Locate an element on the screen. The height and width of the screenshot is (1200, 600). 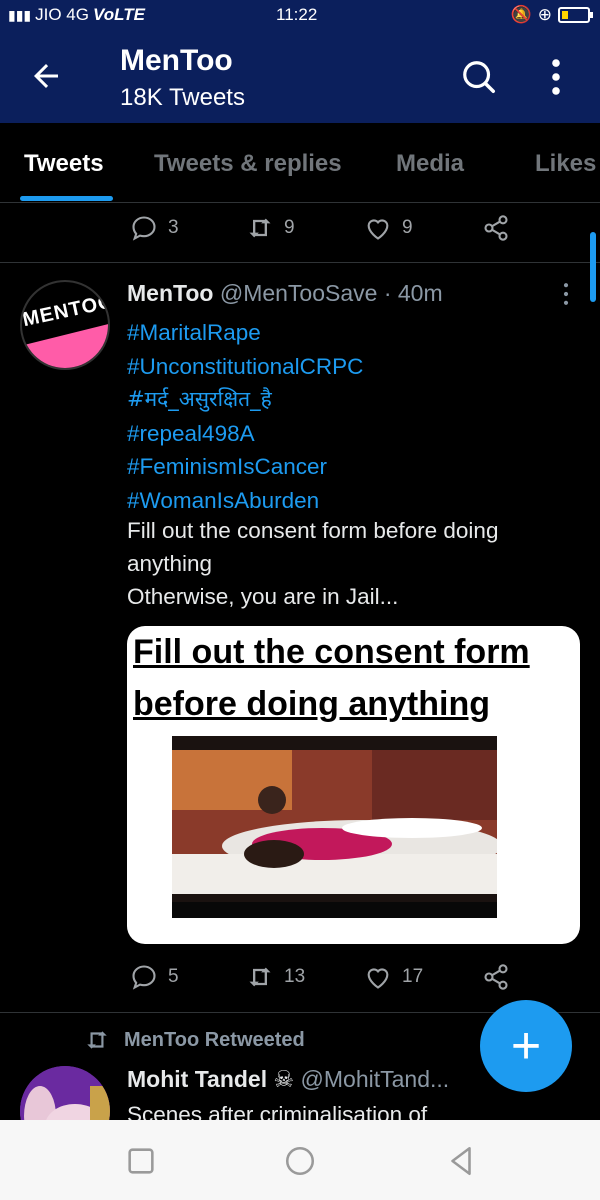
like-count: 9 is located at coordinates (407, 227).